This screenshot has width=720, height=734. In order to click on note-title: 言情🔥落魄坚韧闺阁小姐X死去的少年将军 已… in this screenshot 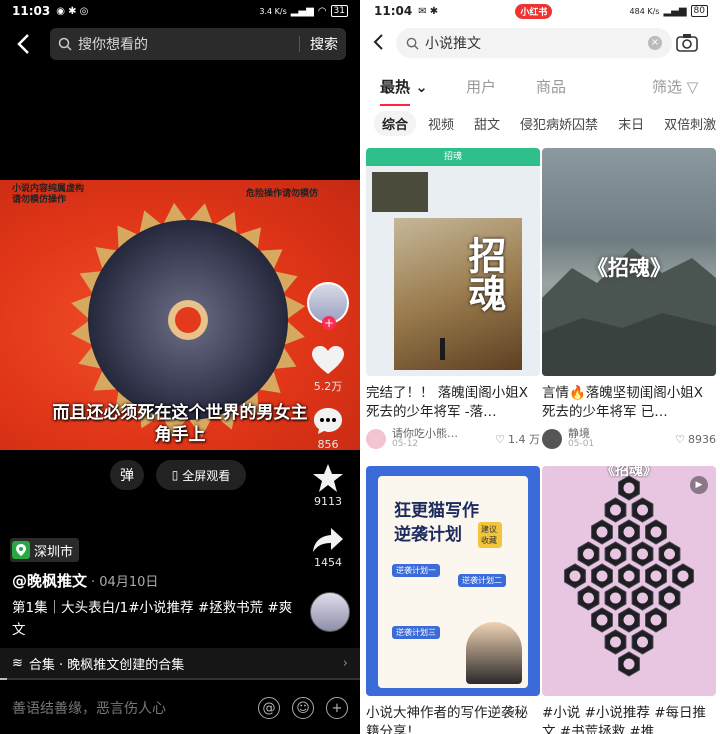, I will do `click(623, 402)`.